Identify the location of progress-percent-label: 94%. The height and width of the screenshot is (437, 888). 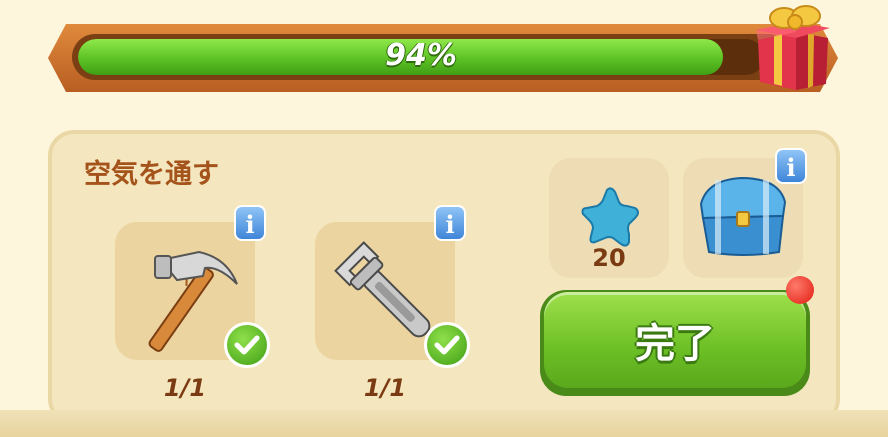
(421, 55).